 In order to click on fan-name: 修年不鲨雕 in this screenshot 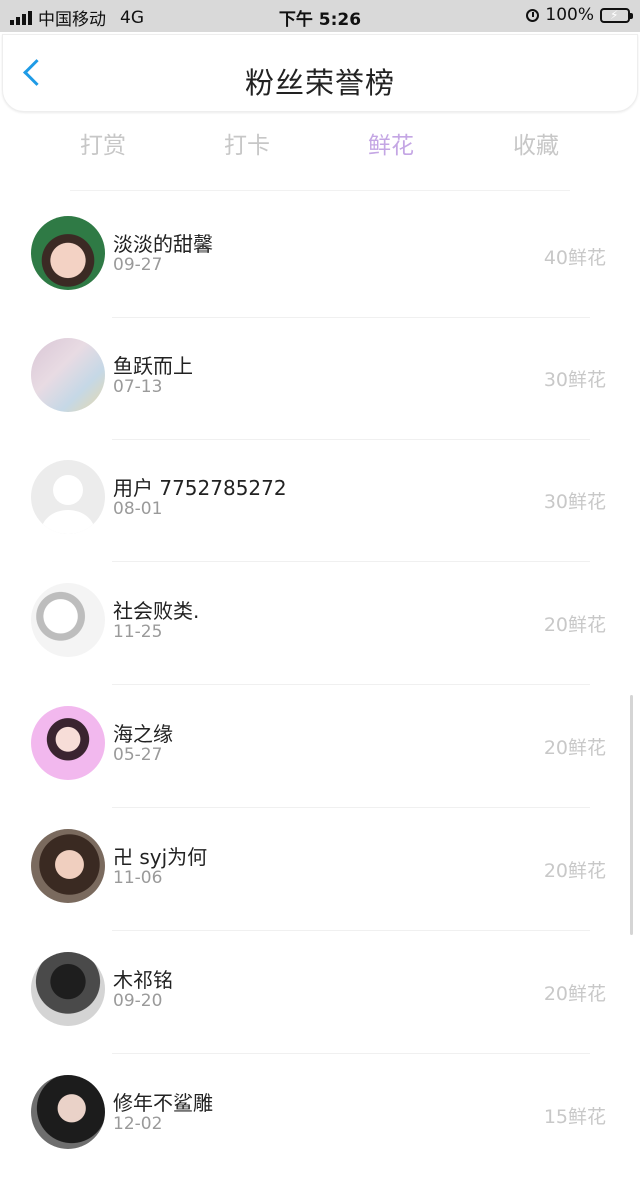, I will do `click(163, 1103)`.